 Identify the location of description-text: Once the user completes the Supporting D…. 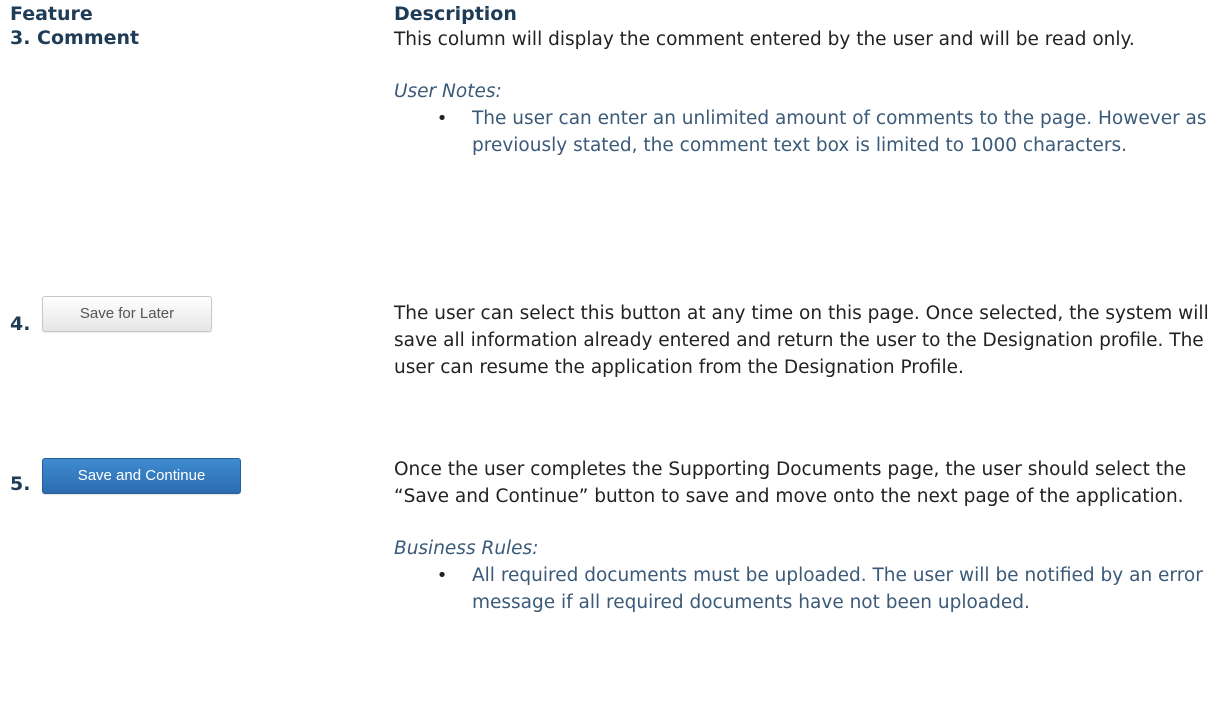
(790, 483).